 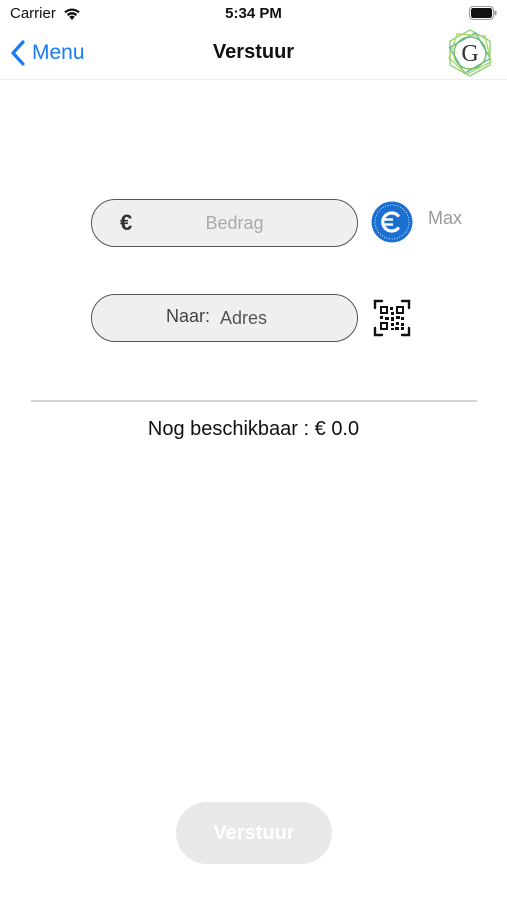 What do you see at coordinates (445, 218) in the screenshot?
I see `max-button: Max` at bounding box center [445, 218].